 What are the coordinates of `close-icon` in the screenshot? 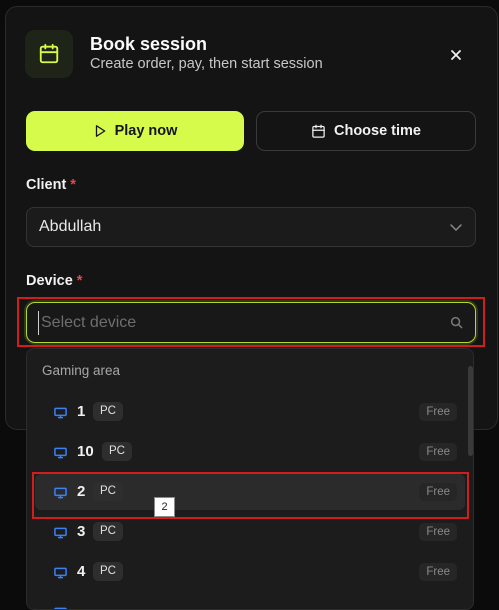 It's located at (456, 55).